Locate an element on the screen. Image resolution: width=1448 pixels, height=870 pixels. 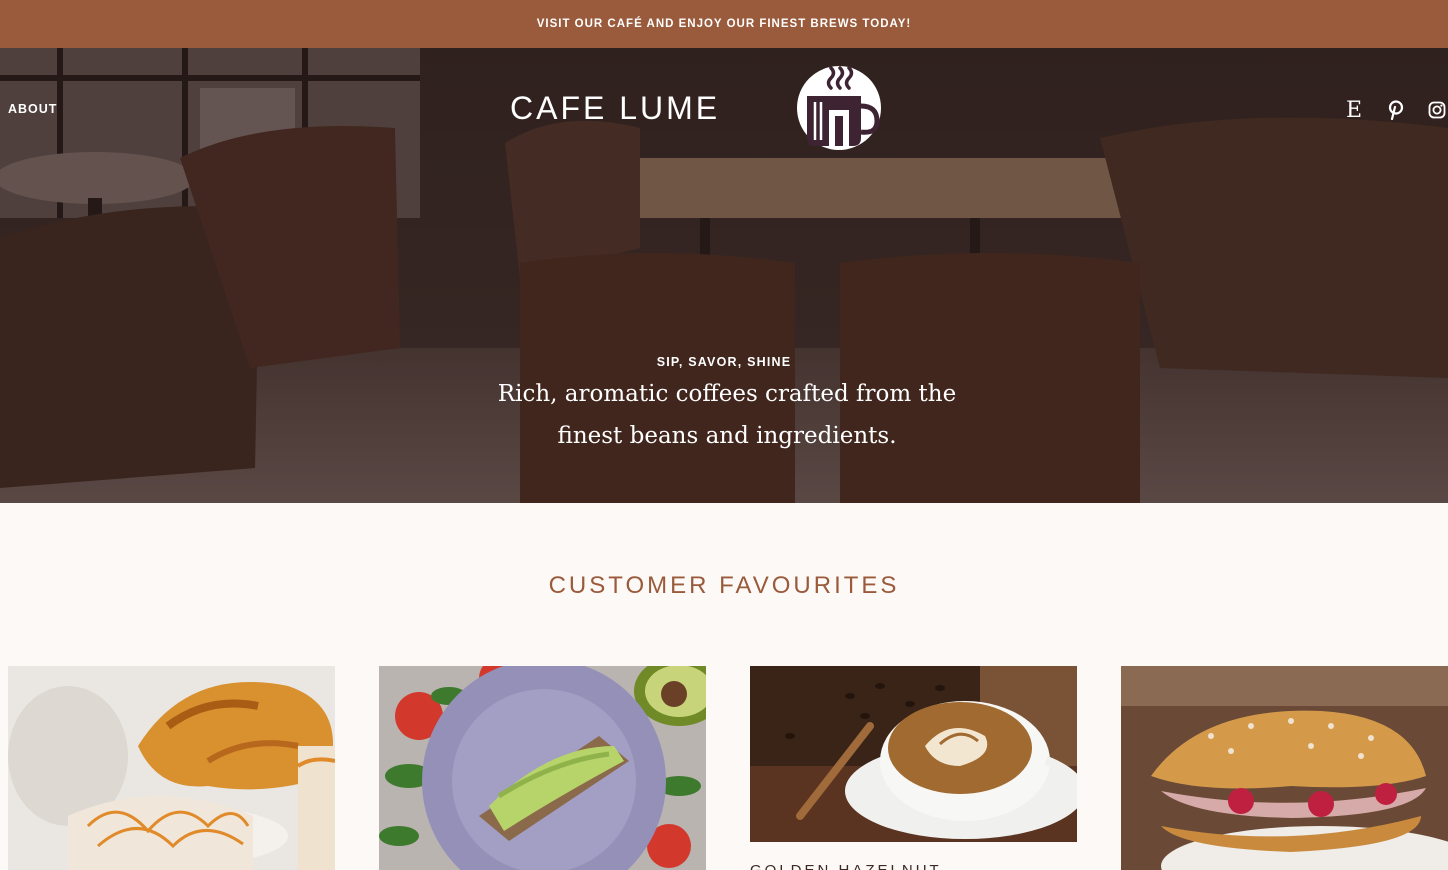
latte-art-photo is located at coordinates (913, 754).